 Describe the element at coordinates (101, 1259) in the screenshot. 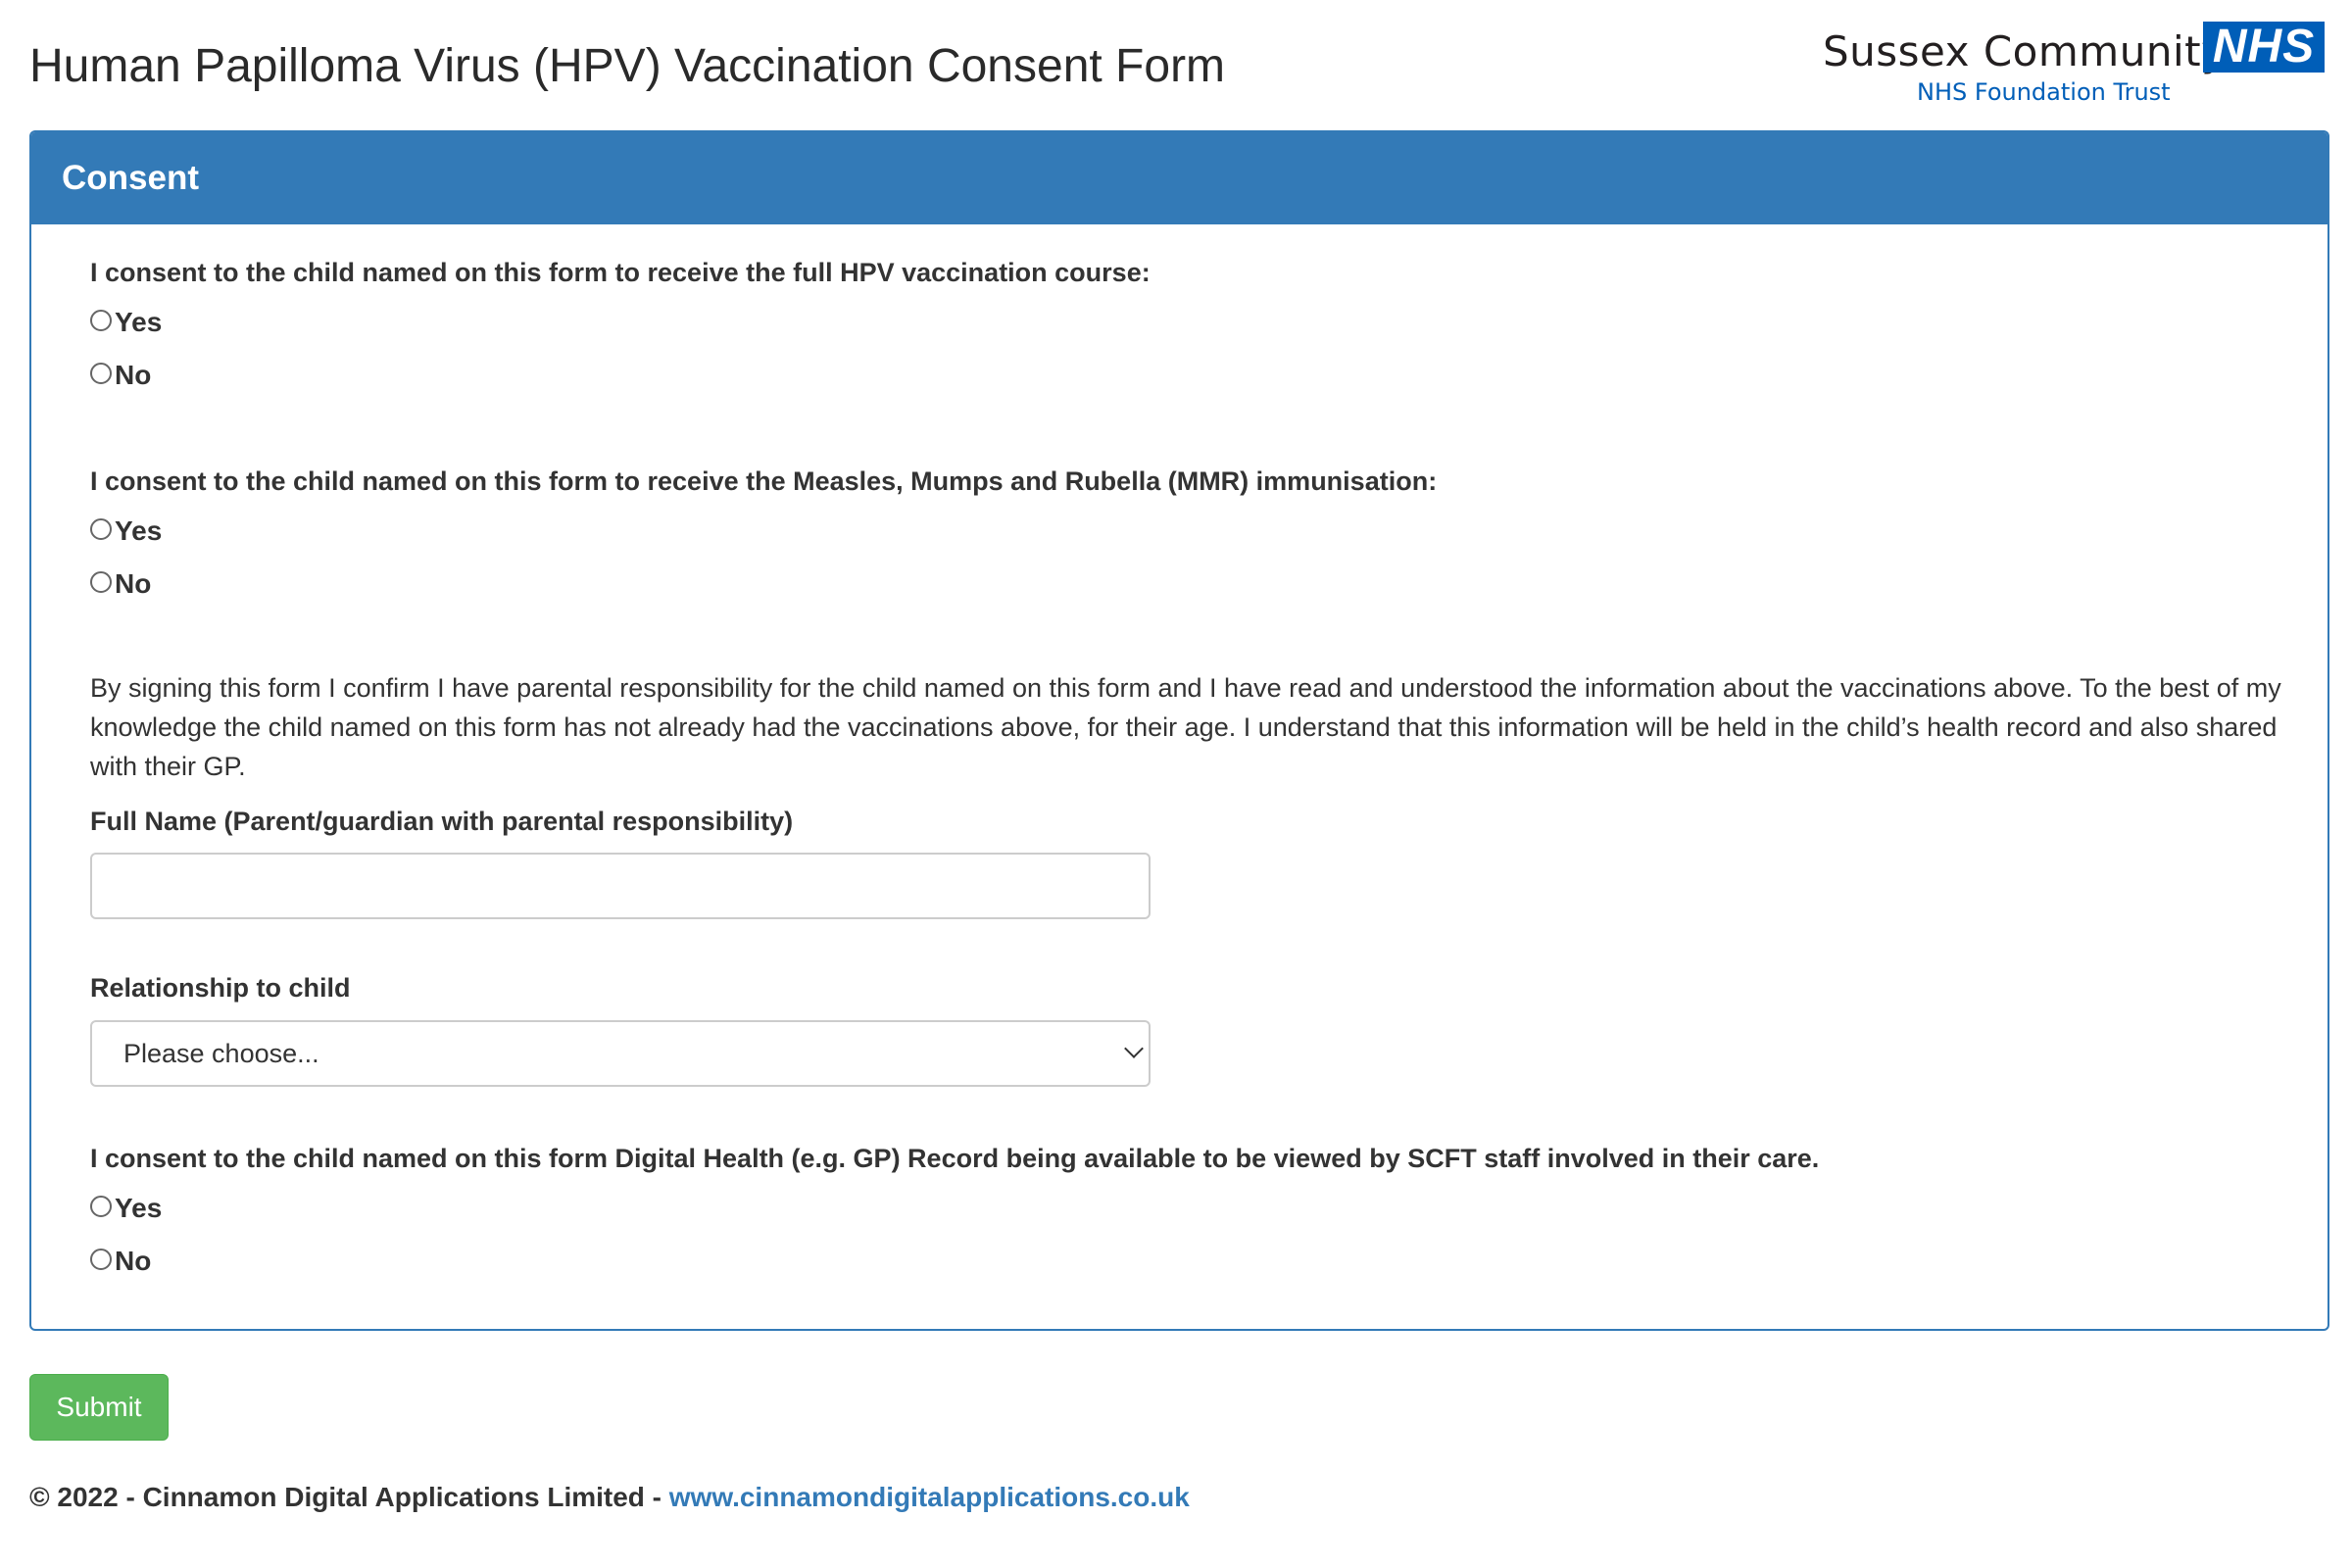

I see `record-no-radio` at that location.